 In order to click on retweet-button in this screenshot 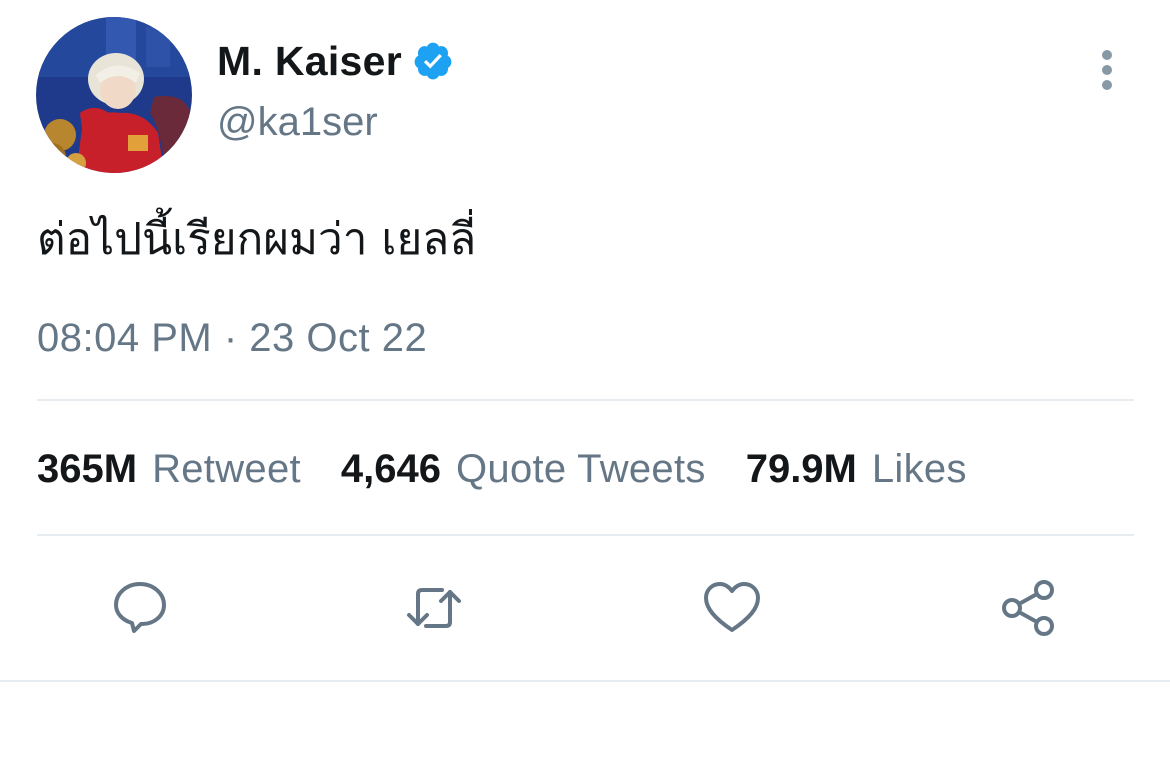, I will do `click(434, 608)`.